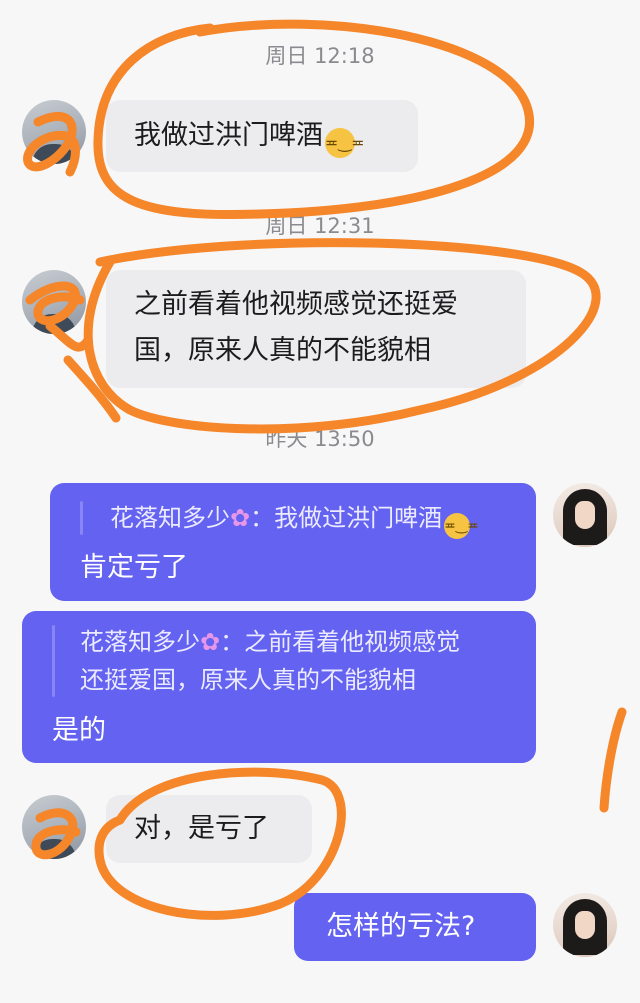 The height and width of the screenshot is (1003, 640). I want to click on quote-text: 我做过洪门啤酒, so click(358, 518).